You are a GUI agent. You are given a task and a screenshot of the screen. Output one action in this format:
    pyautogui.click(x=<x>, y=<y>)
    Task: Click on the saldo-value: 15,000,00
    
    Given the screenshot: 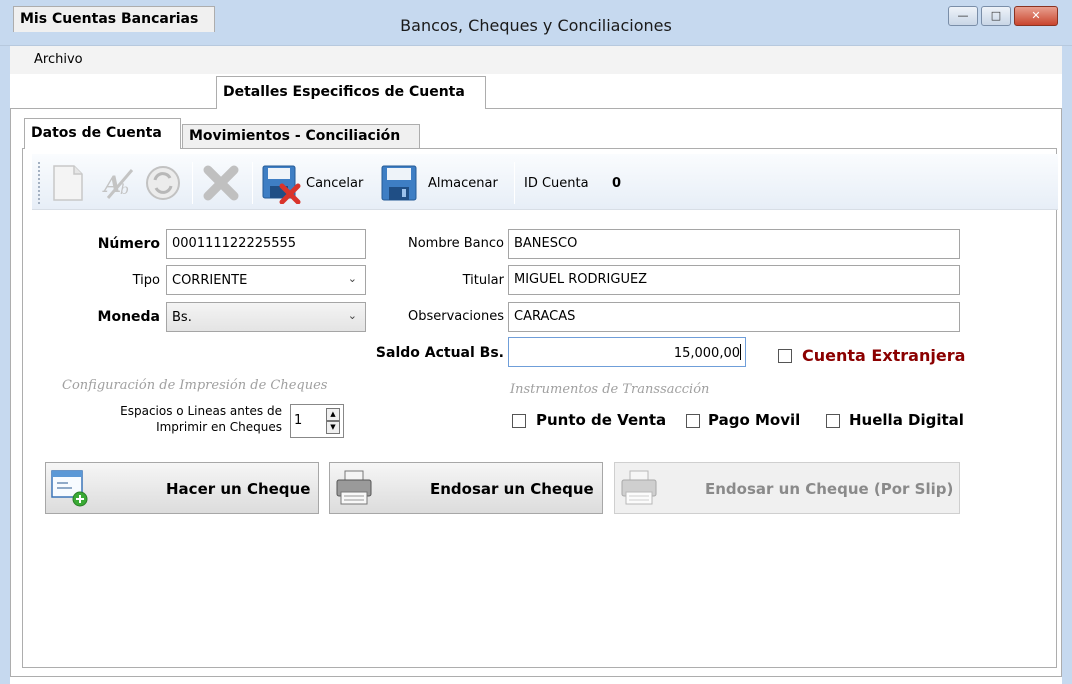 What is the action you would take?
    pyautogui.click(x=706, y=353)
    